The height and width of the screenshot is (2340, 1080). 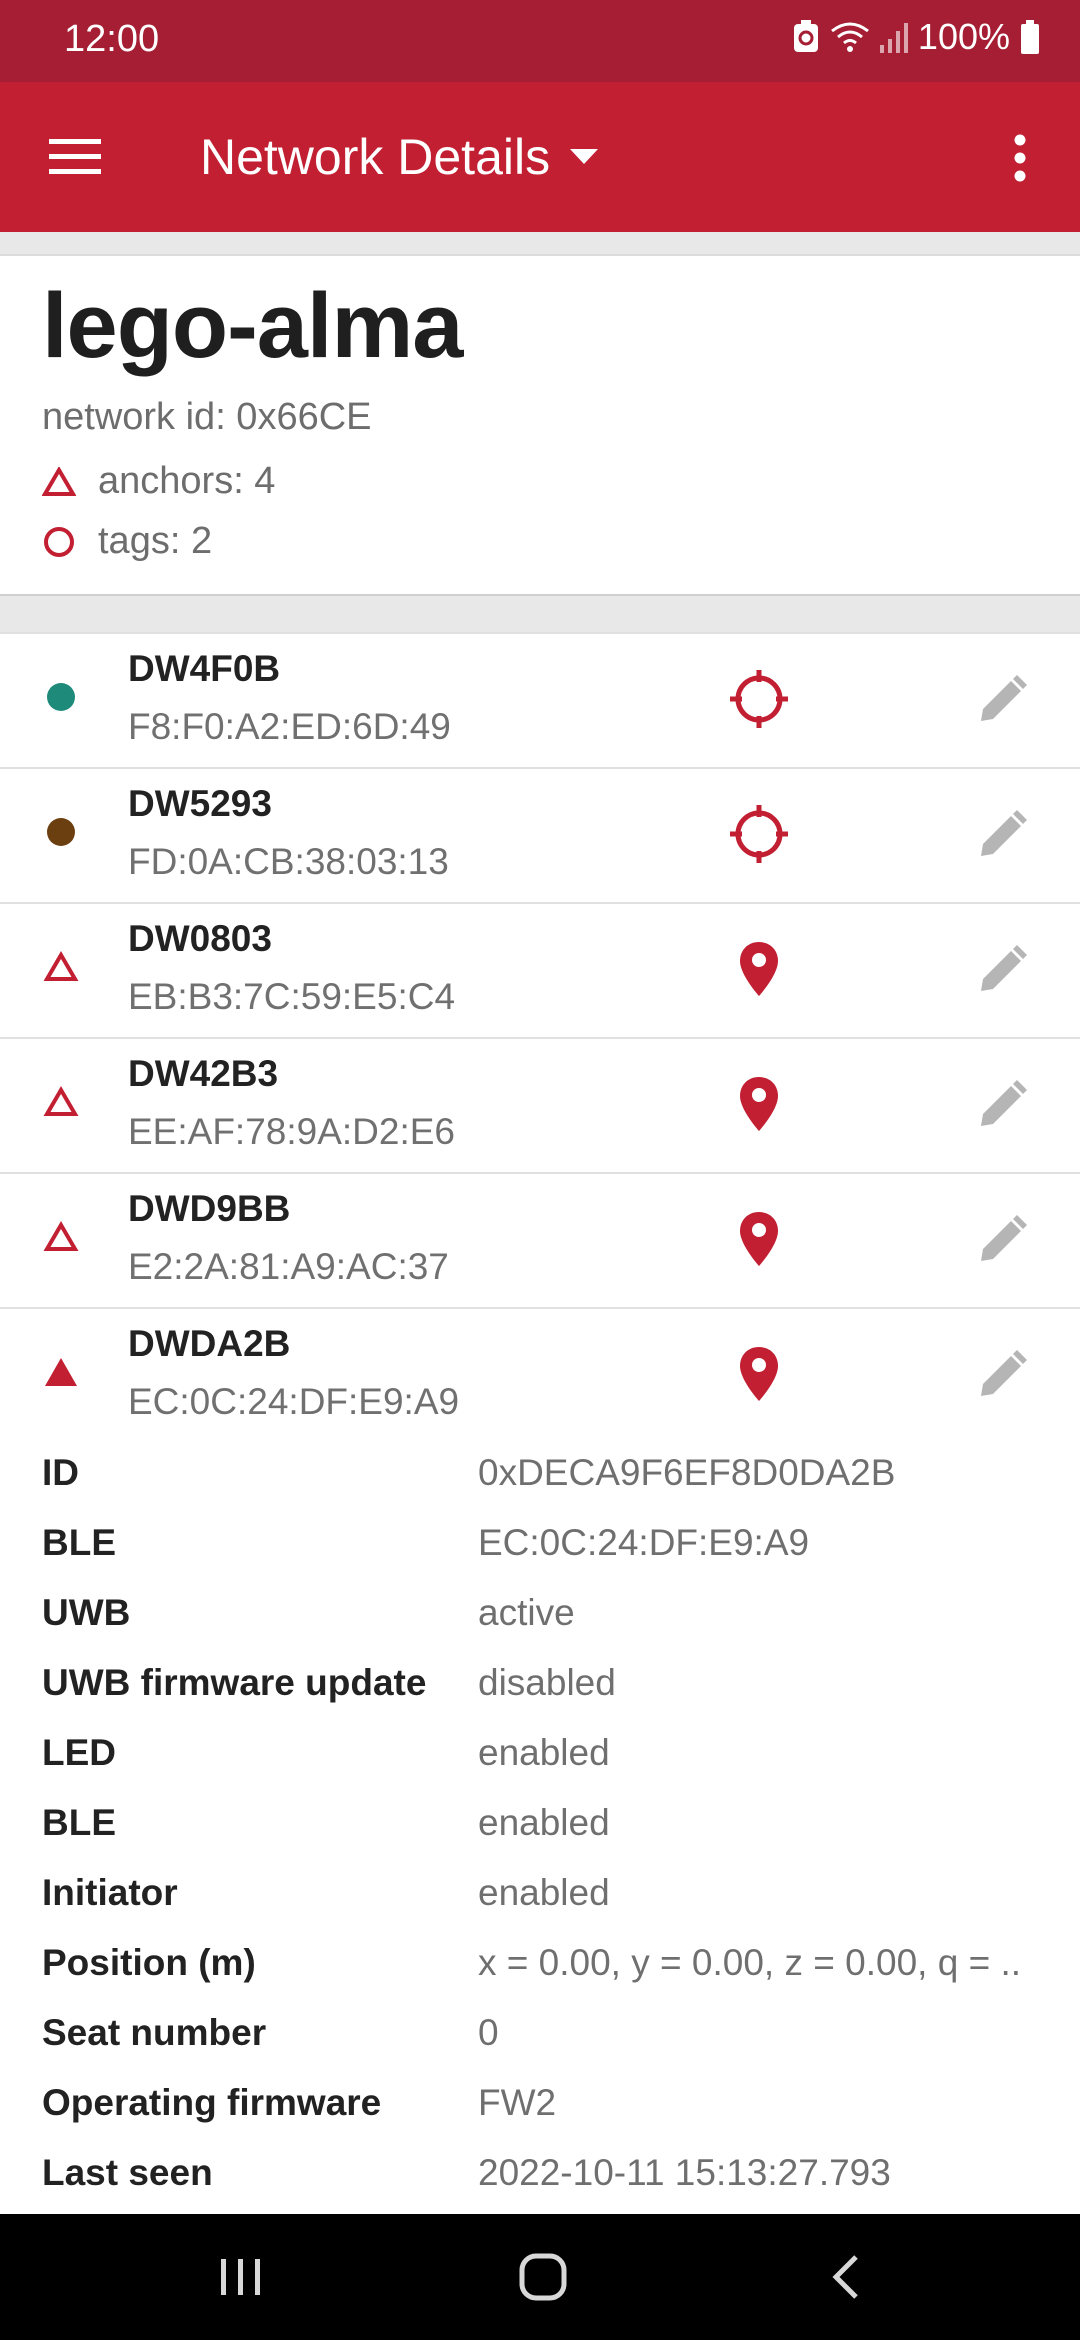 What do you see at coordinates (540, 1236) in the screenshot?
I see `device-row: DWD9BB E2:2A:81:A9:AC:37` at bounding box center [540, 1236].